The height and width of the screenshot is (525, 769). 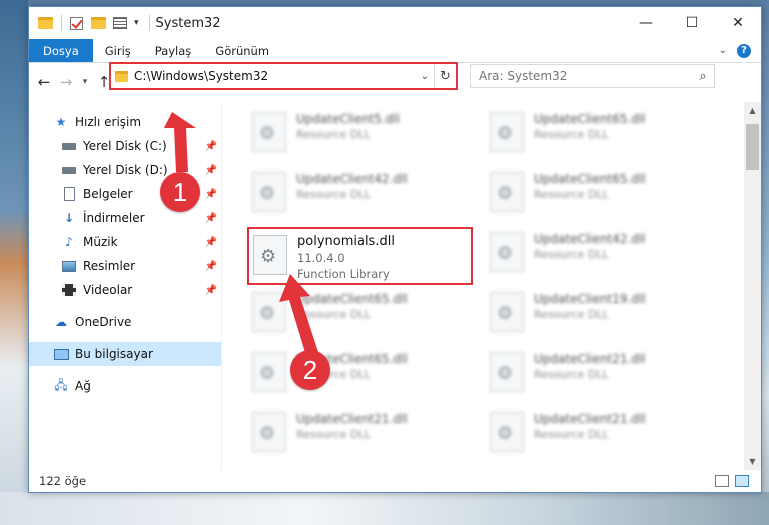 What do you see at coordinates (752, 461) in the screenshot?
I see `scroll-down-icon: ▼` at bounding box center [752, 461].